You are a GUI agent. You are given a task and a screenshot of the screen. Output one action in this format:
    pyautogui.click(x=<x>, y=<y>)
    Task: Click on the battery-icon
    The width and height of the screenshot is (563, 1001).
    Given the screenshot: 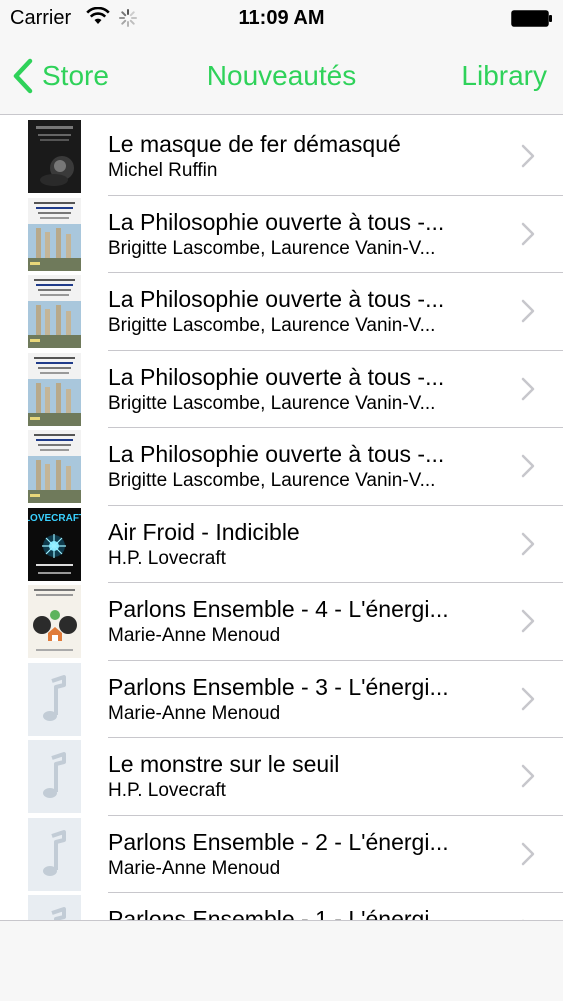 What is the action you would take?
    pyautogui.click(x=532, y=18)
    